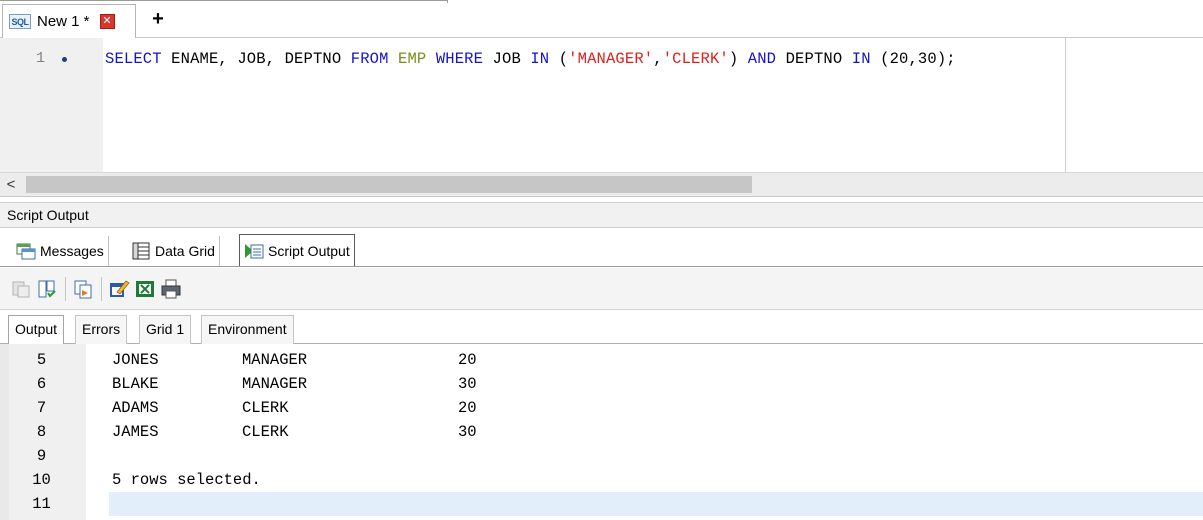 The image size is (1203, 520). What do you see at coordinates (135, 408) in the screenshot?
I see `output-cell-ename: ADAMS` at bounding box center [135, 408].